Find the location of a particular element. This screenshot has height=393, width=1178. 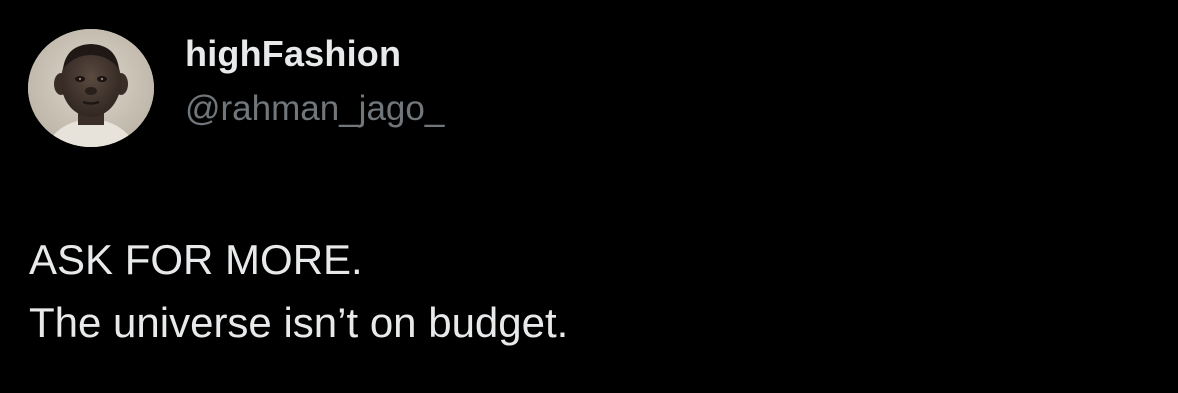

author-display-name: highFashion is located at coordinates (293, 54).